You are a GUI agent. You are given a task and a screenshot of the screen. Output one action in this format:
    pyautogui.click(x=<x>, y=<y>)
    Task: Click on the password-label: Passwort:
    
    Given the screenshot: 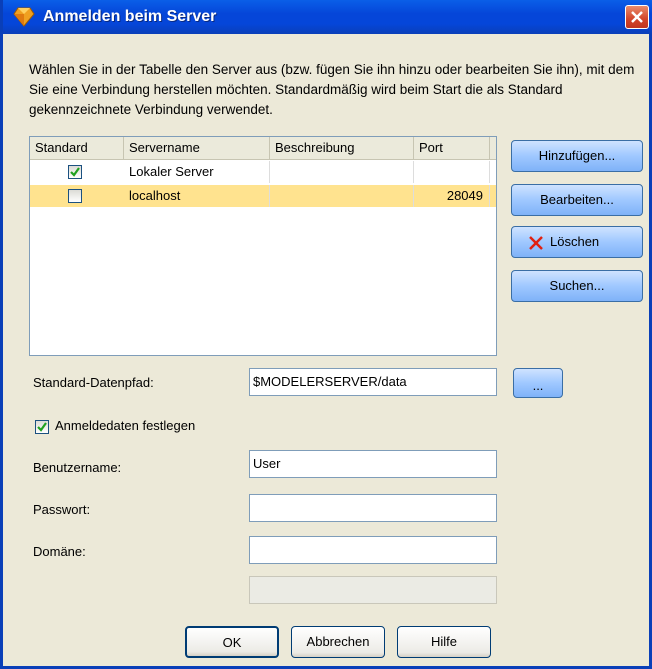 What is the action you would take?
    pyautogui.click(x=62, y=509)
    